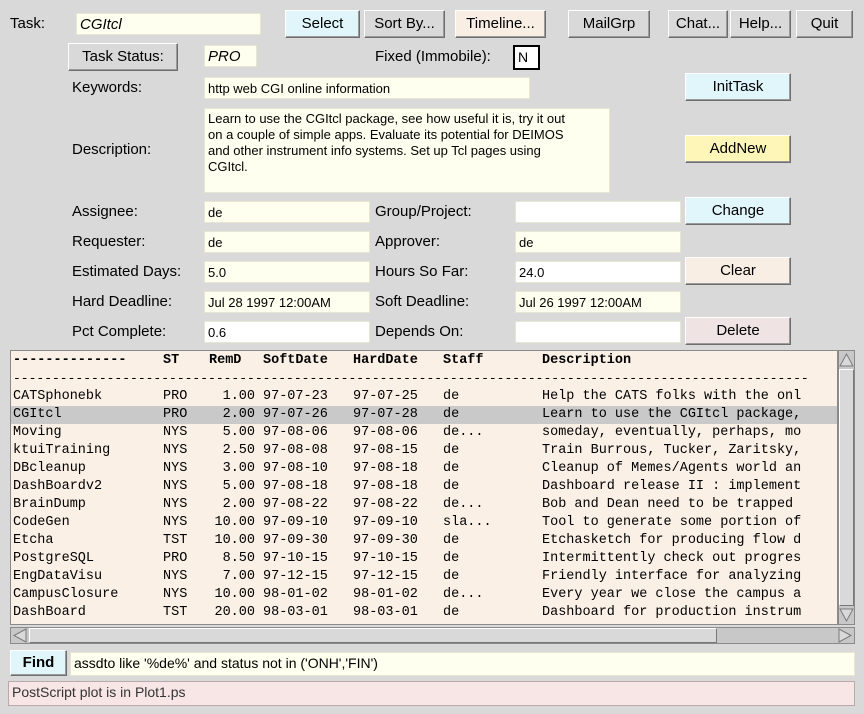  I want to click on depends-on-field, so click(598, 332).